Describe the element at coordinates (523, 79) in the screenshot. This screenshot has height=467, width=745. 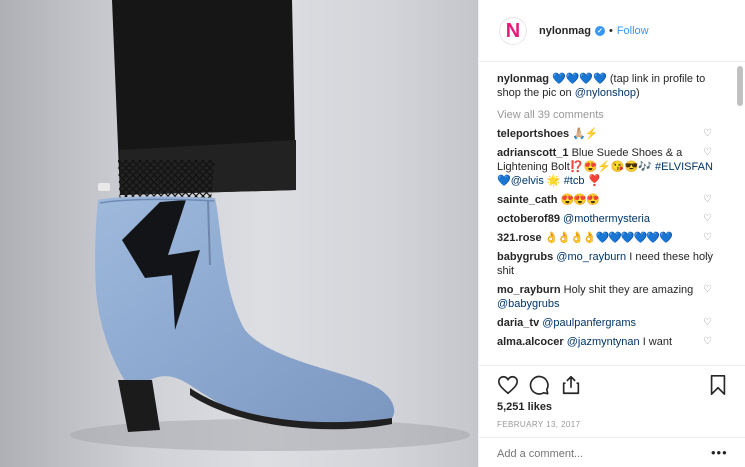
I see `caption-username: nylonmag` at that location.